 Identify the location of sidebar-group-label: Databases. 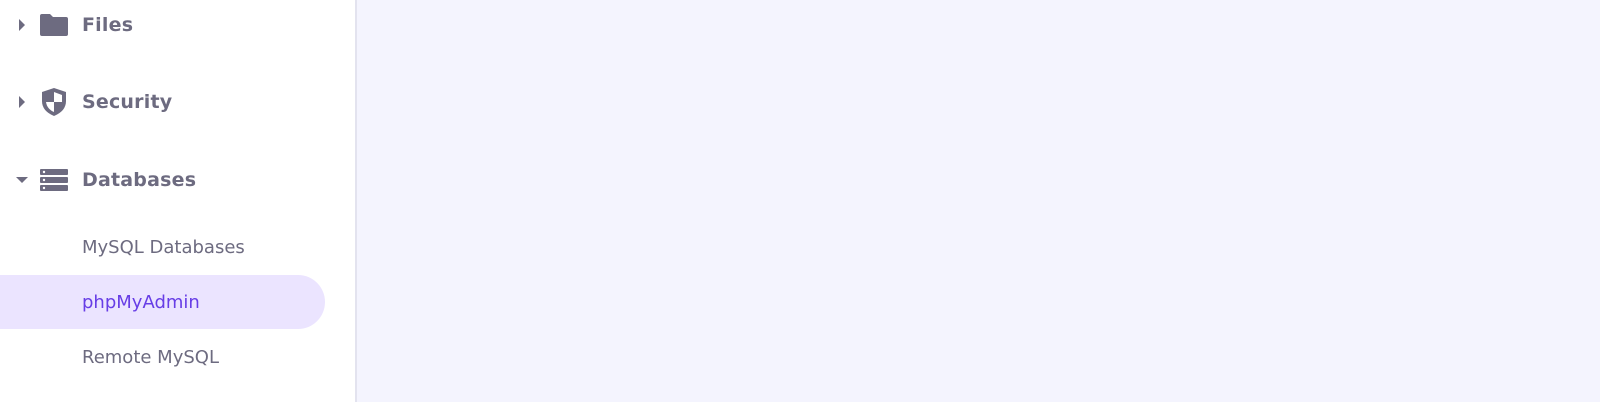
(139, 180).